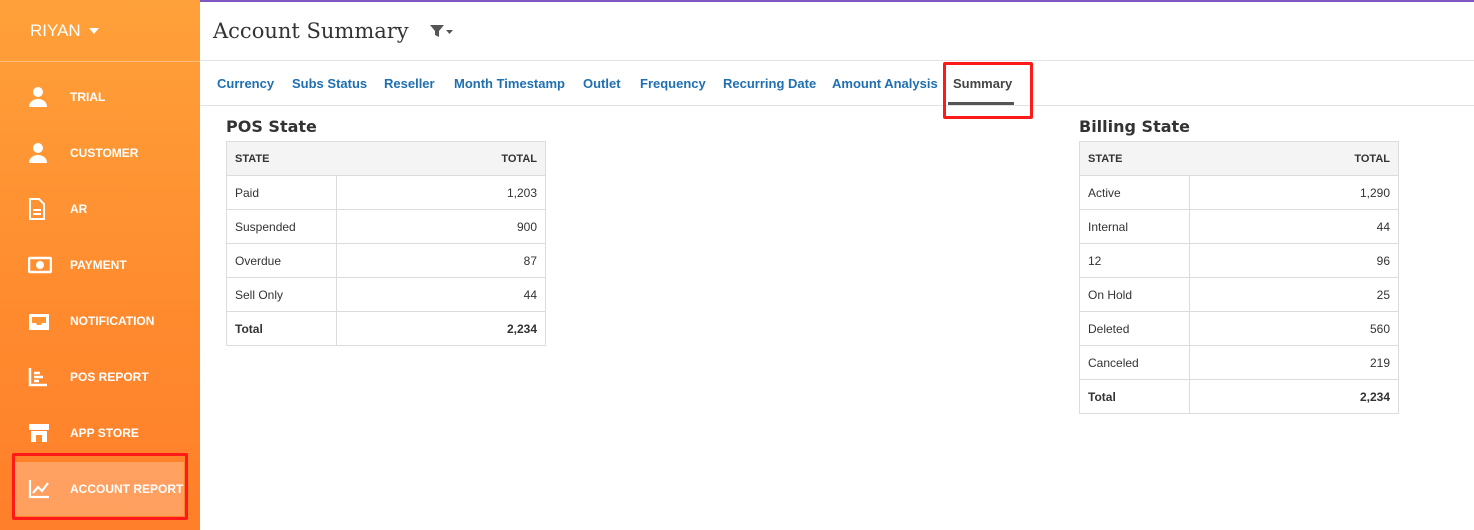 This screenshot has width=1474, height=530. Describe the element at coordinates (42, 489) in the screenshot. I see `line-chart-icon` at that location.